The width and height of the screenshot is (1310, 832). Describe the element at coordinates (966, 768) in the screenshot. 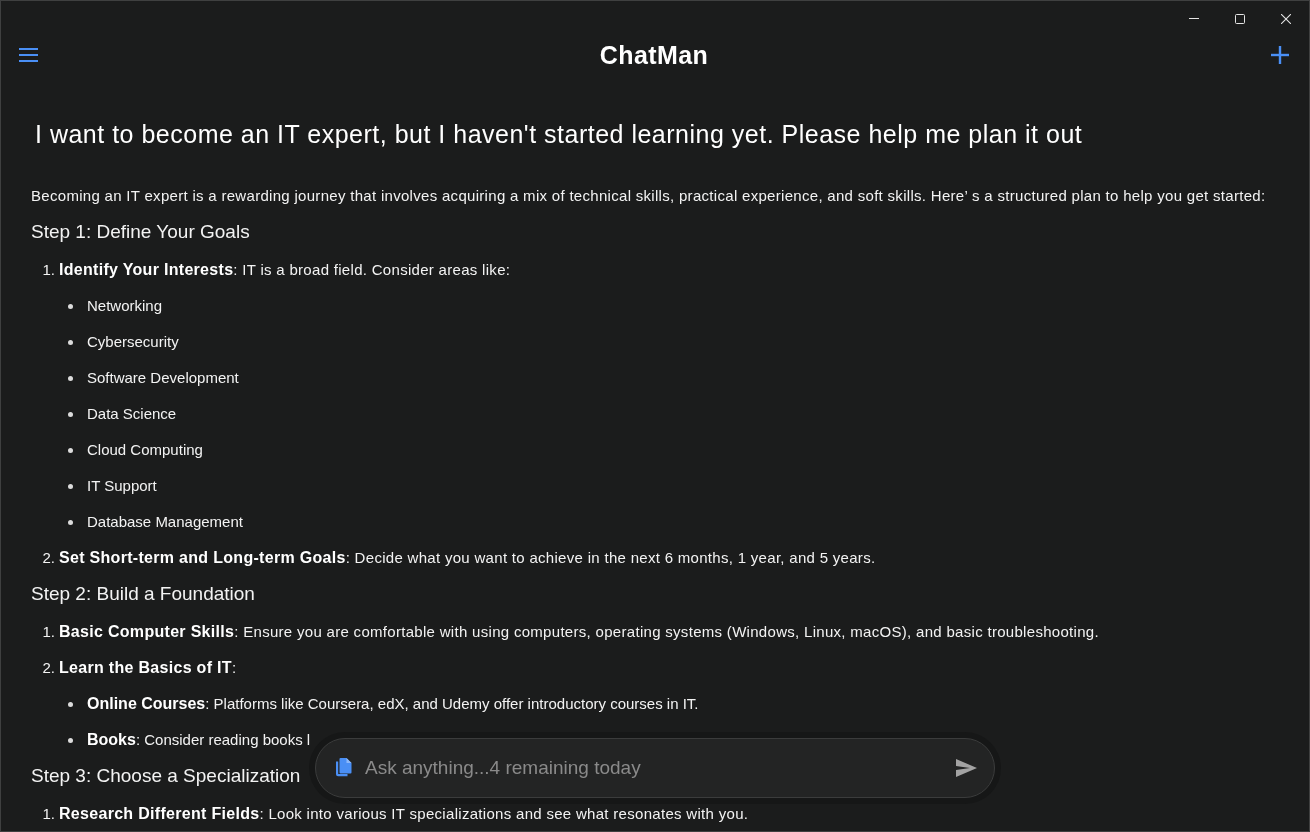

I see `send-icon` at that location.